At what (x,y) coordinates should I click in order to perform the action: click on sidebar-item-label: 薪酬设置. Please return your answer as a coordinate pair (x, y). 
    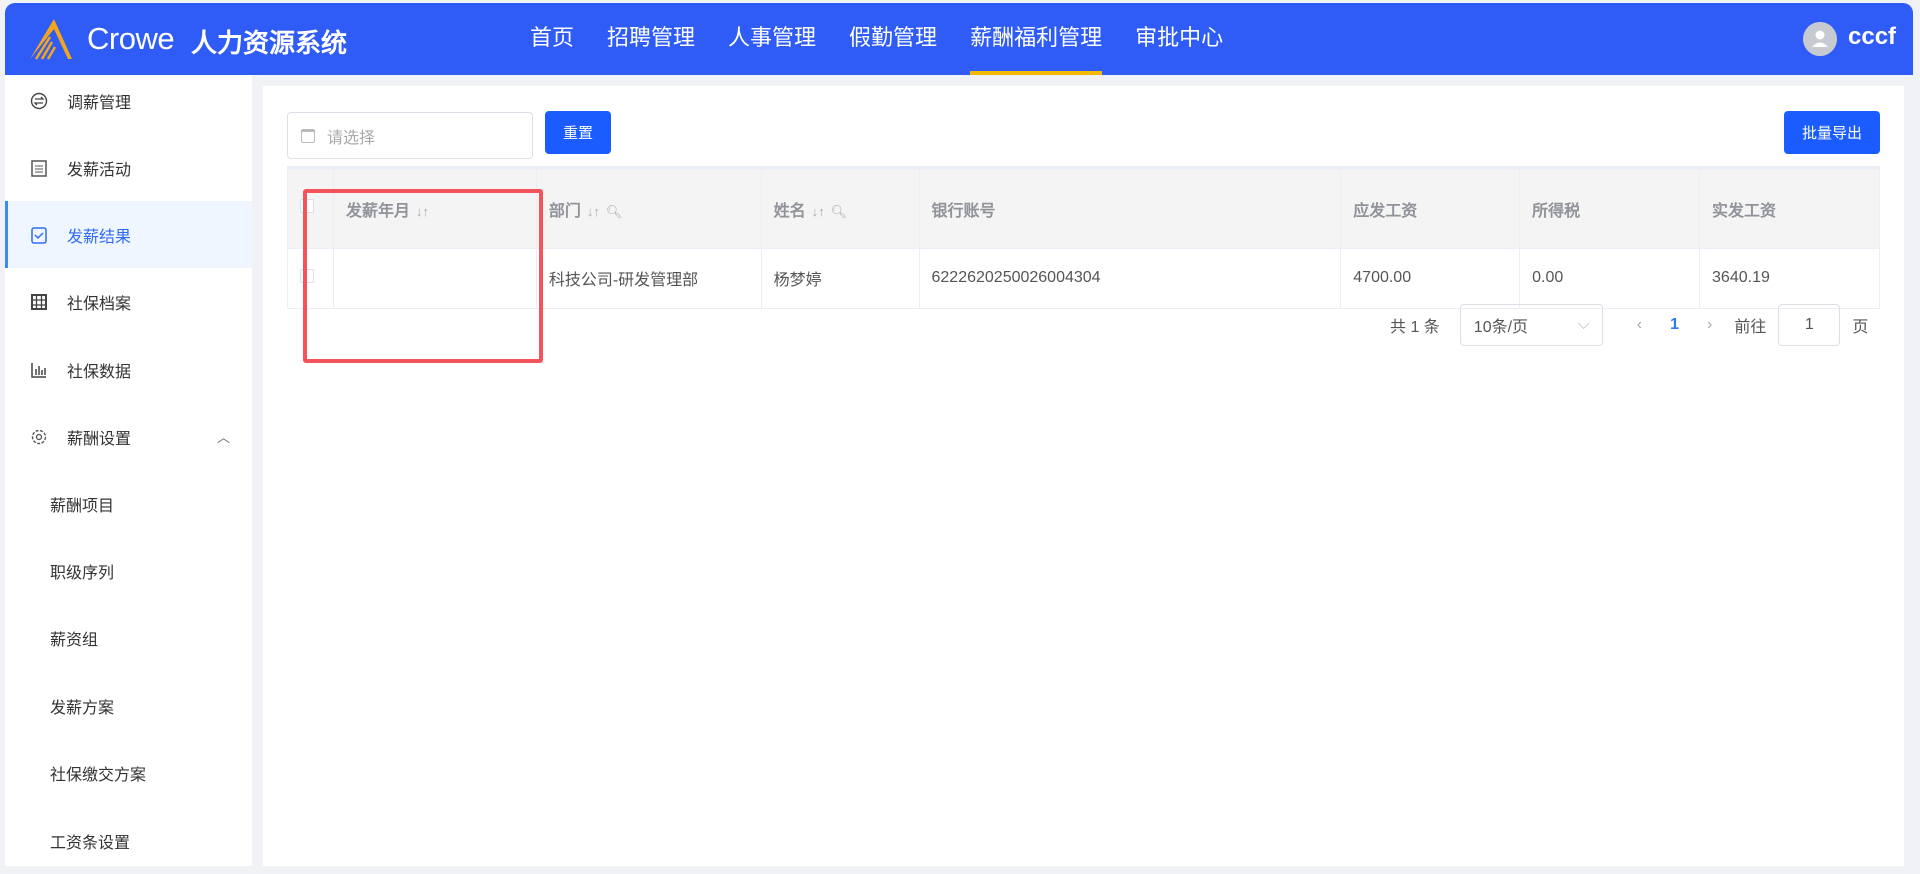
    Looking at the image, I should click on (99, 439).